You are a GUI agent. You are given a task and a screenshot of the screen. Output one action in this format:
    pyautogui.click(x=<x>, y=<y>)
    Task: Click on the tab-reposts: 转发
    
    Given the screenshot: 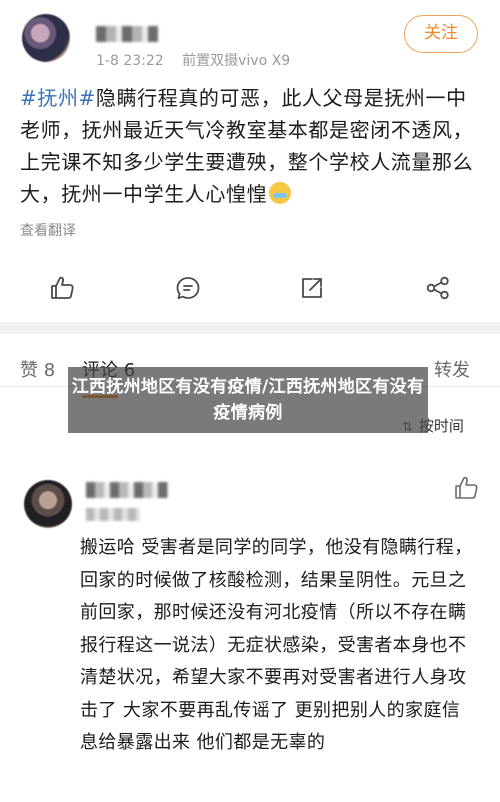 What is the action you would take?
    pyautogui.click(x=452, y=369)
    